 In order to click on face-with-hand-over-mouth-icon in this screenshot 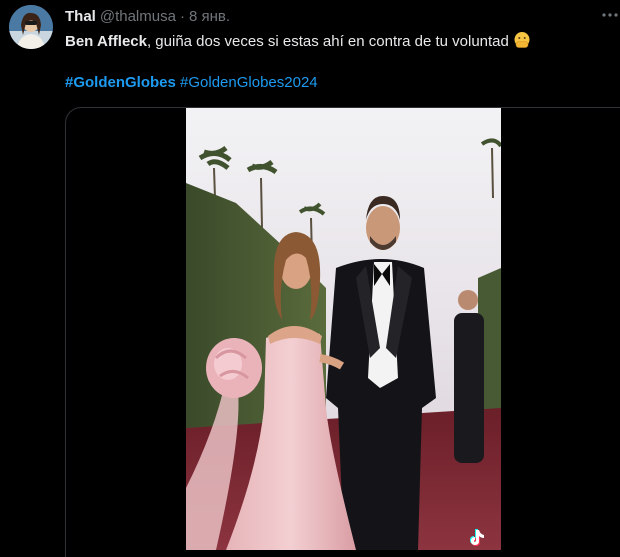, I will do `click(522, 43)`.